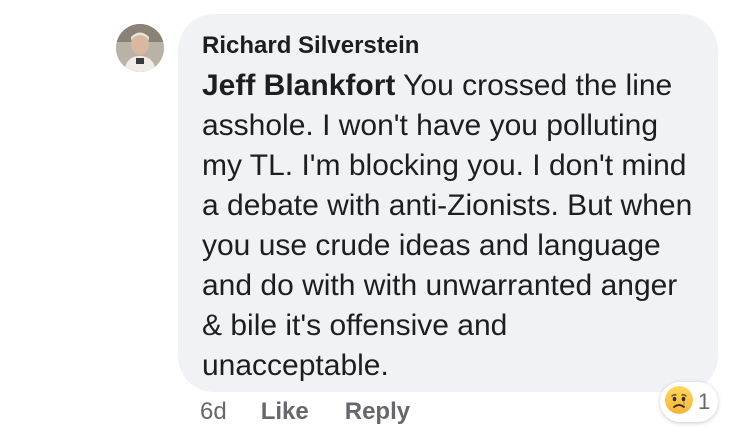  Describe the element at coordinates (323, 412) in the screenshot. I see `comment-actions: 6d Like Reply` at that location.